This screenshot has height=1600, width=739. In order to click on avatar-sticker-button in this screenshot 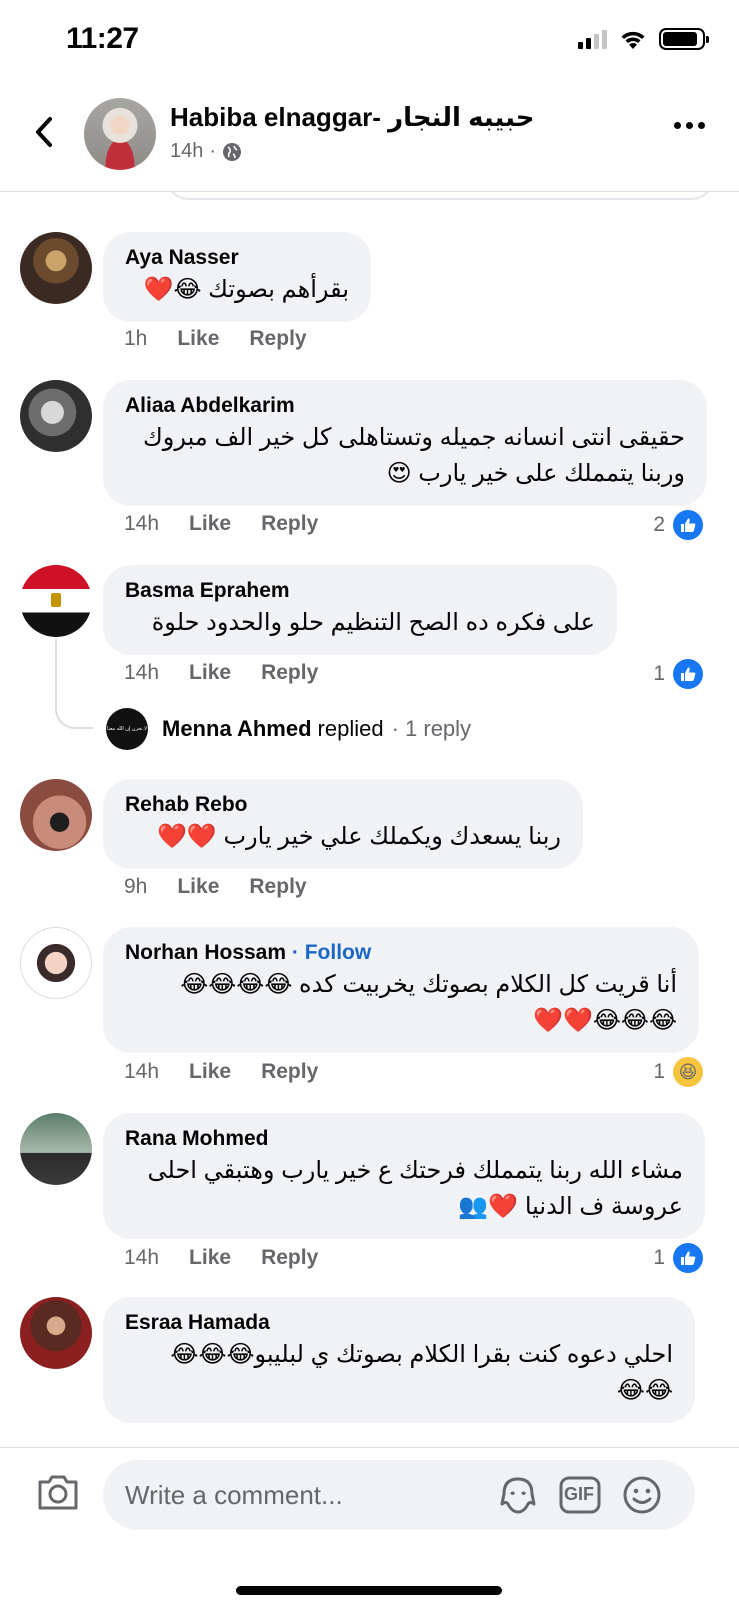, I will do `click(518, 1497)`.